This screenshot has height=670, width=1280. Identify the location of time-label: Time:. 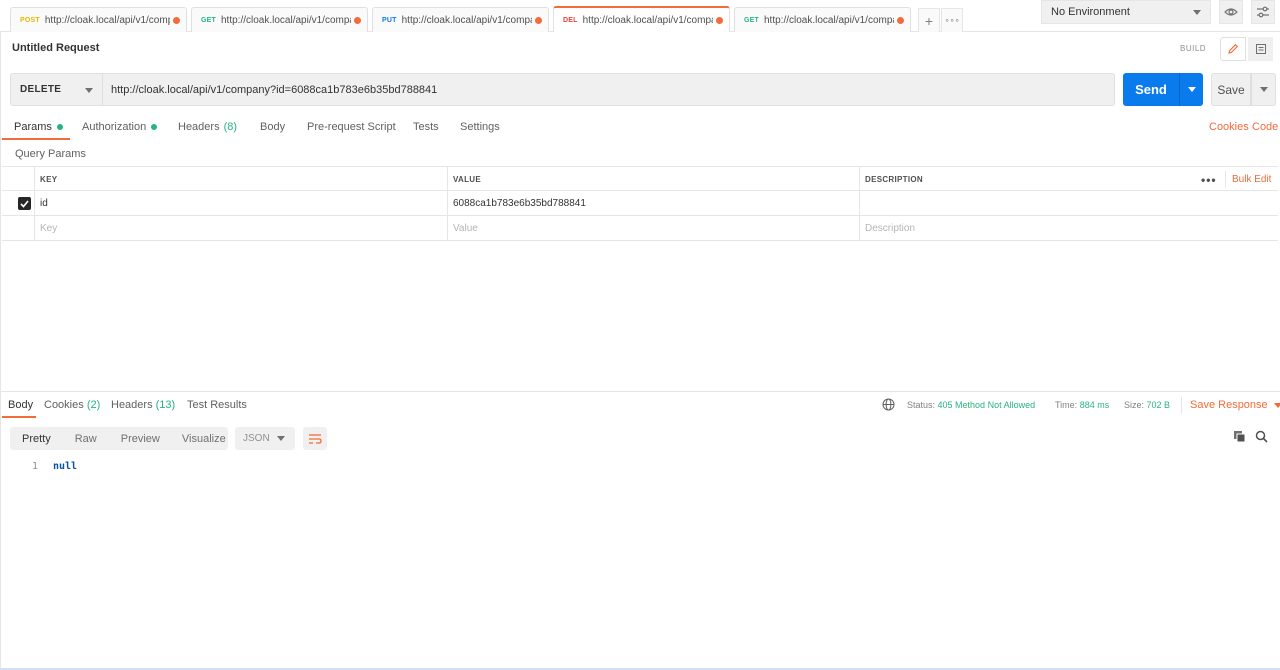
(1066, 405).